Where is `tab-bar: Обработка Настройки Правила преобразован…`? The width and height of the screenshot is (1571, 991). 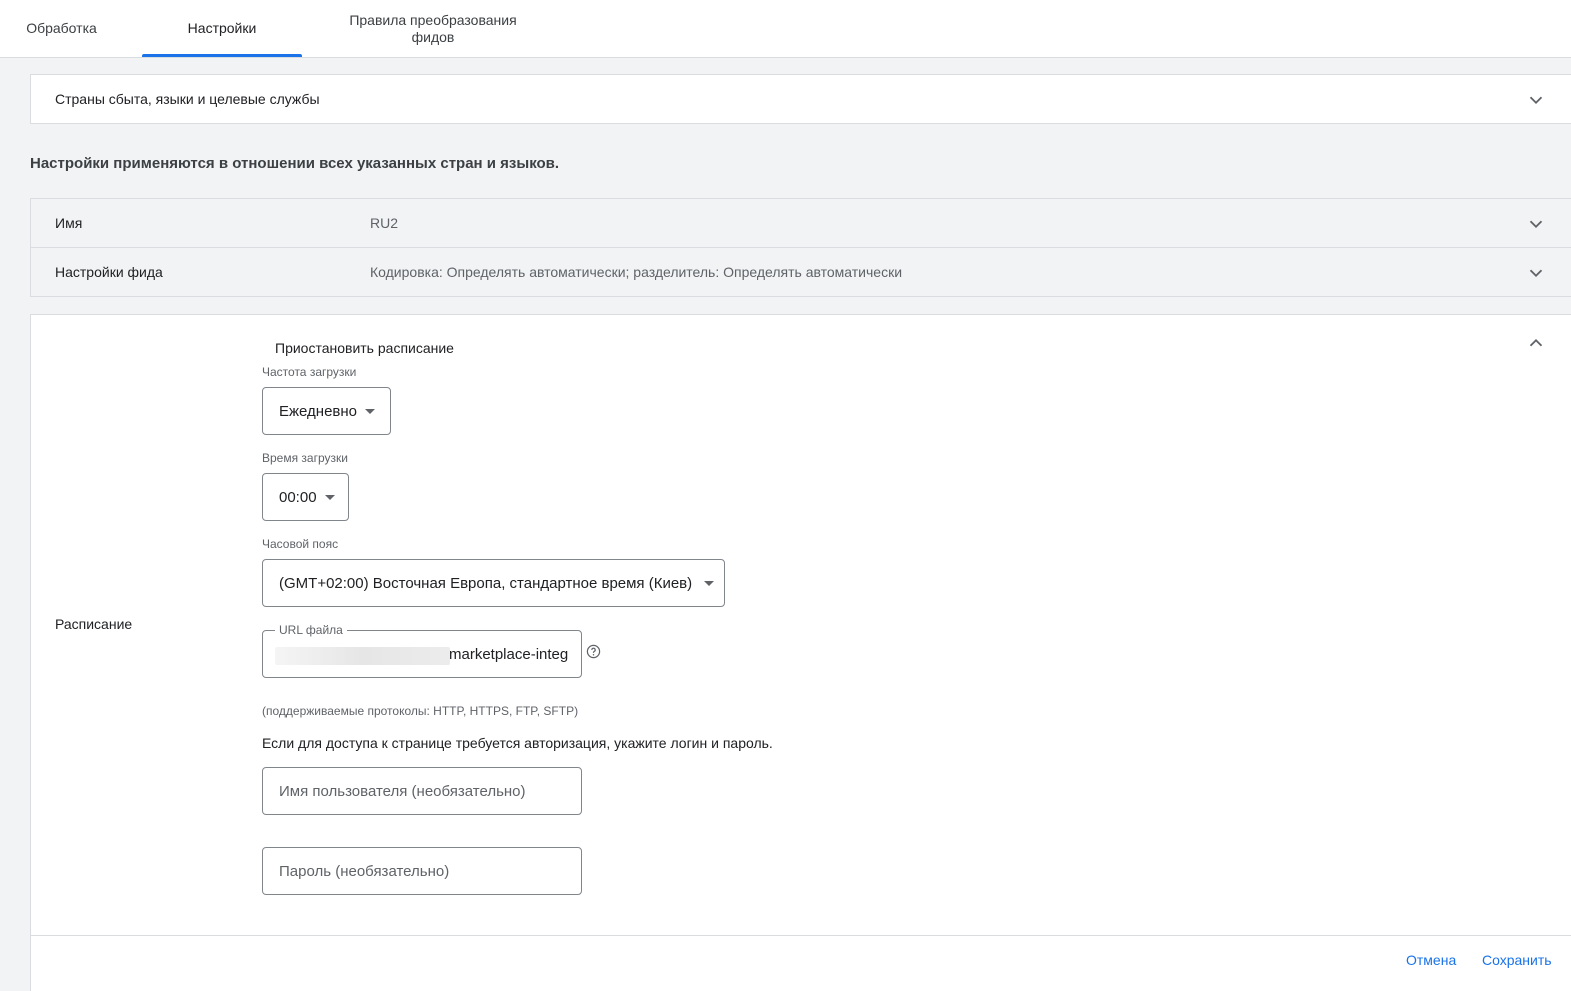 tab-bar: Обработка Настройки Правила преобразован… is located at coordinates (785, 29).